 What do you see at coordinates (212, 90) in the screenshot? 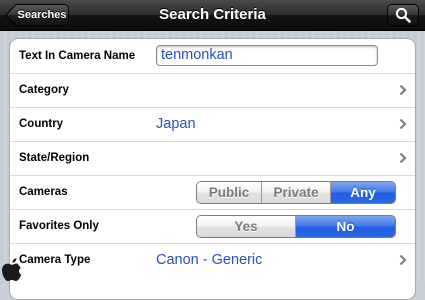
I see `row-category: Category` at bounding box center [212, 90].